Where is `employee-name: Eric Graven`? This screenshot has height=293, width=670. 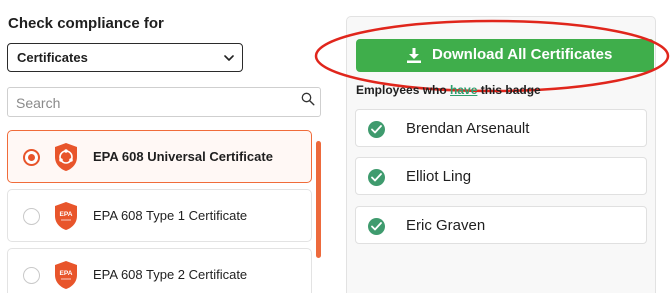 employee-name: Eric Graven is located at coordinates (446, 225).